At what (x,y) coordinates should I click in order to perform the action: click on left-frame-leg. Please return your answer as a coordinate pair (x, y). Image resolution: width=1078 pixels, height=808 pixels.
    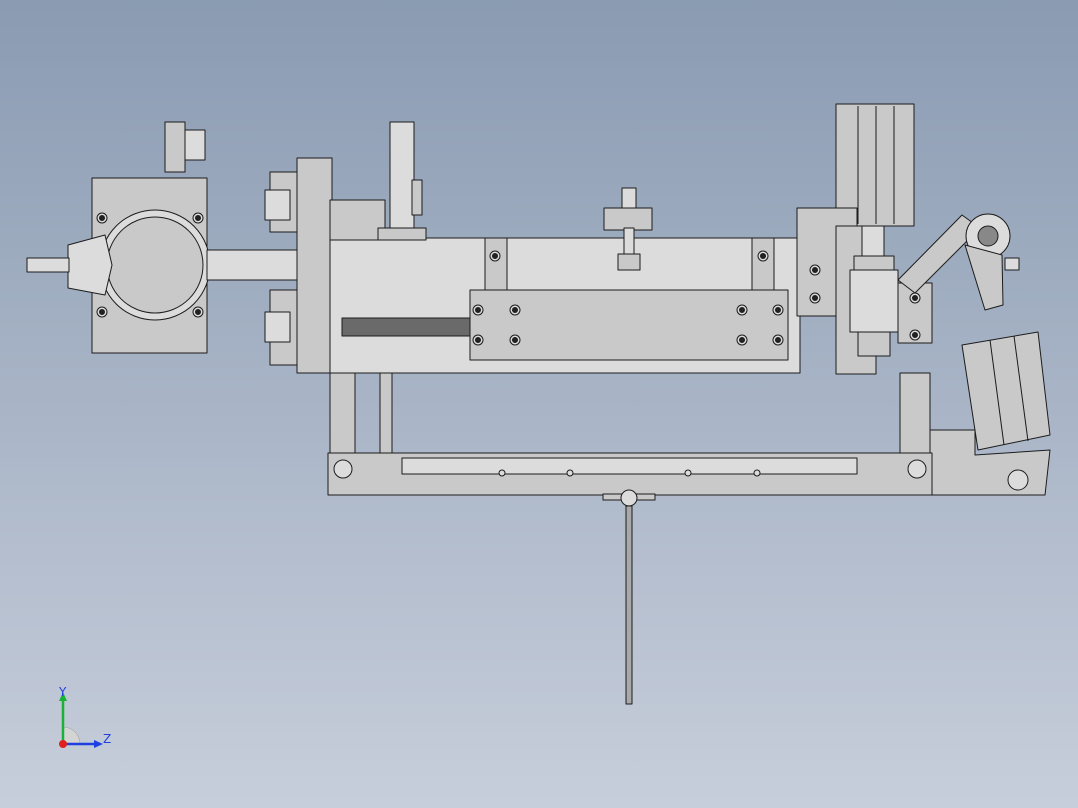
    Looking at the image, I should click on (342, 413).